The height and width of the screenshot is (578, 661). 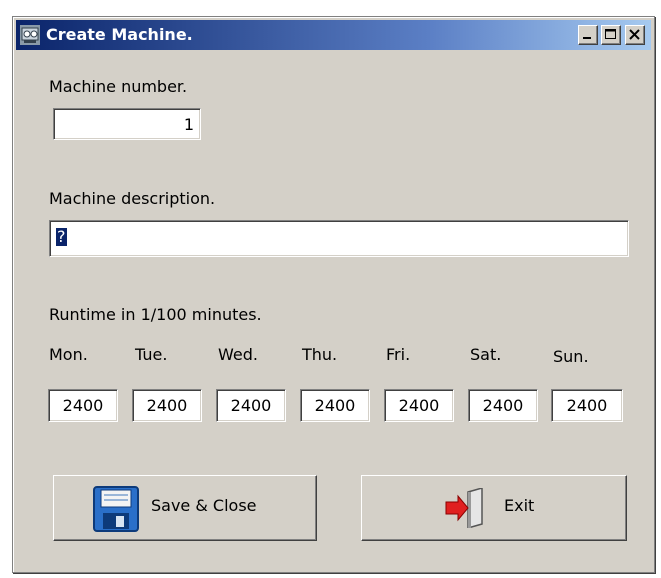 I want to click on day-label-thu: Thu., so click(x=320, y=354).